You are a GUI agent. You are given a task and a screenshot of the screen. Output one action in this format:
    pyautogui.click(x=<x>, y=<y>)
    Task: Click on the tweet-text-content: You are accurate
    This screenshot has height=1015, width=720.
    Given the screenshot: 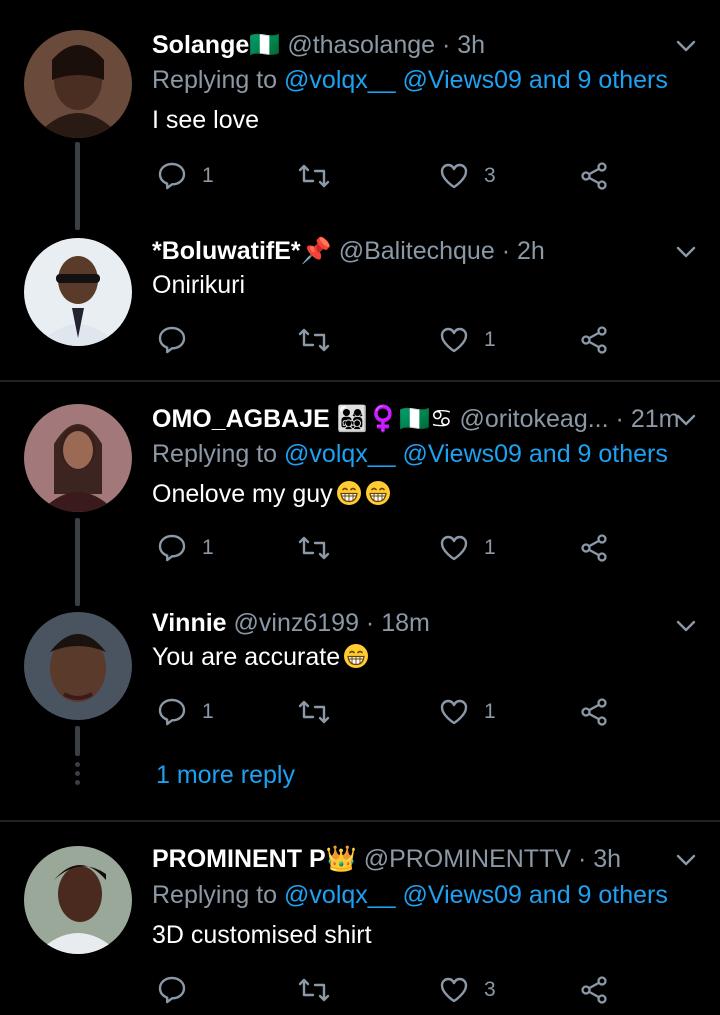 What is the action you would take?
    pyautogui.click(x=246, y=657)
    